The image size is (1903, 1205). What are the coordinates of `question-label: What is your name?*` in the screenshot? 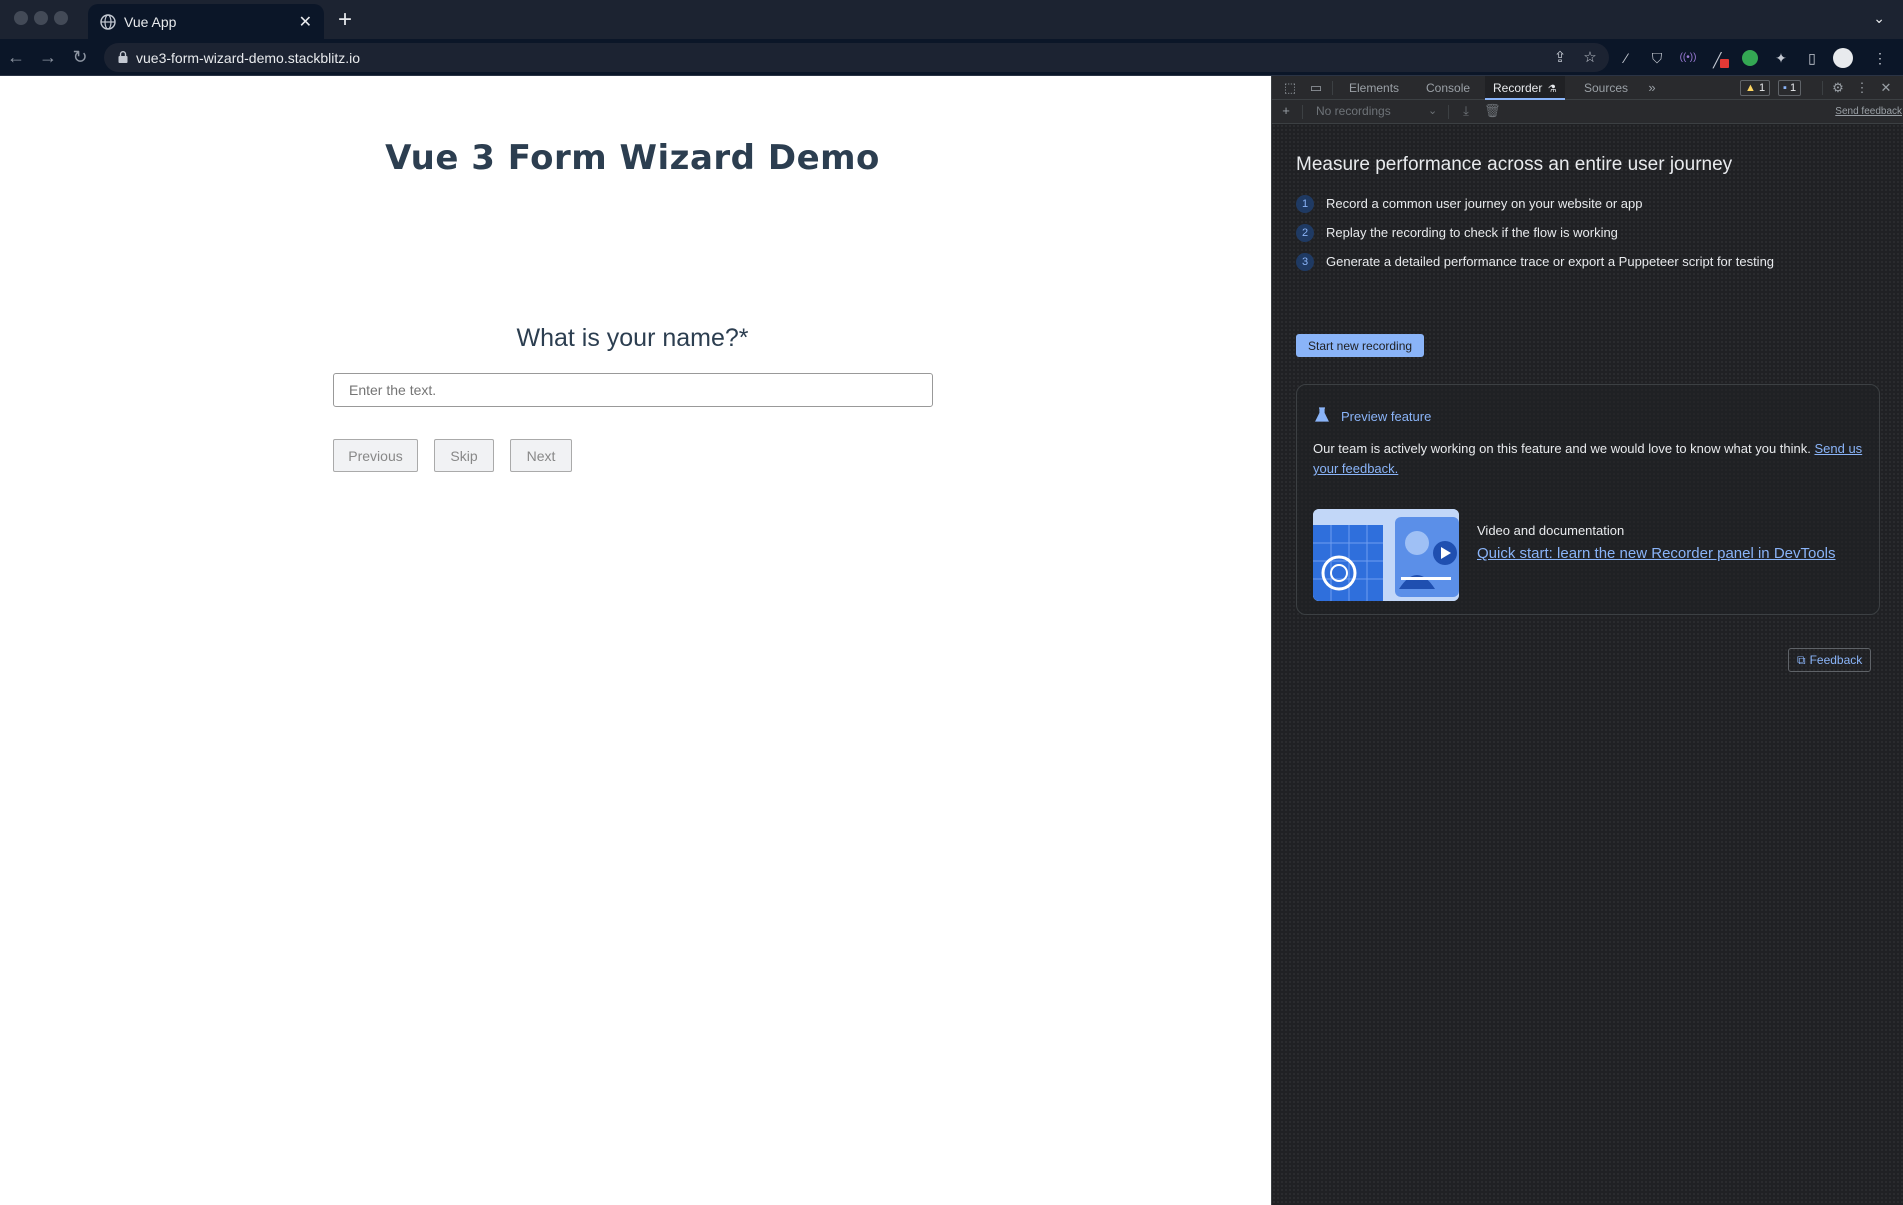 It's located at (632, 338).